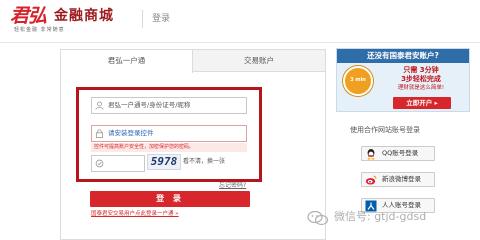 Image resolution: width=480 pixels, height=240 pixels. Describe the element at coordinates (99, 163) in the screenshot. I see `shield-icon` at that location.